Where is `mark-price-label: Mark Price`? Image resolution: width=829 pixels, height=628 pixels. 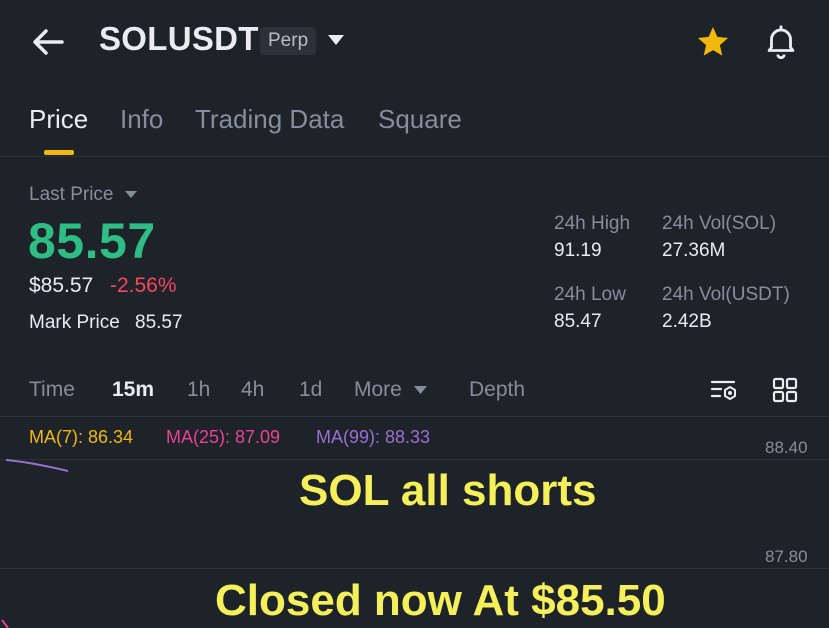
mark-price-label: Mark Price is located at coordinates (74, 322).